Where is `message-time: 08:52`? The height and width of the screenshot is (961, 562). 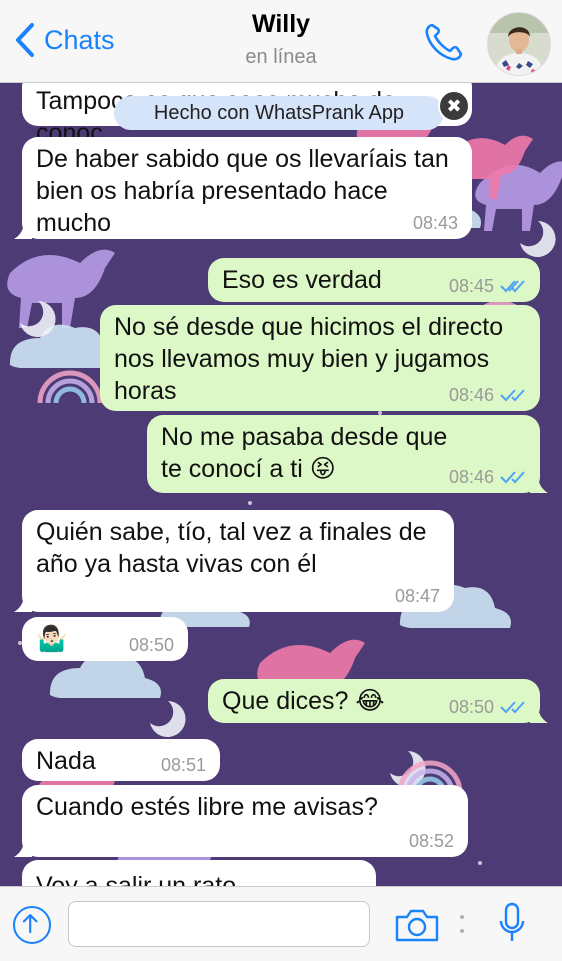 message-time: 08:52 is located at coordinates (431, 841).